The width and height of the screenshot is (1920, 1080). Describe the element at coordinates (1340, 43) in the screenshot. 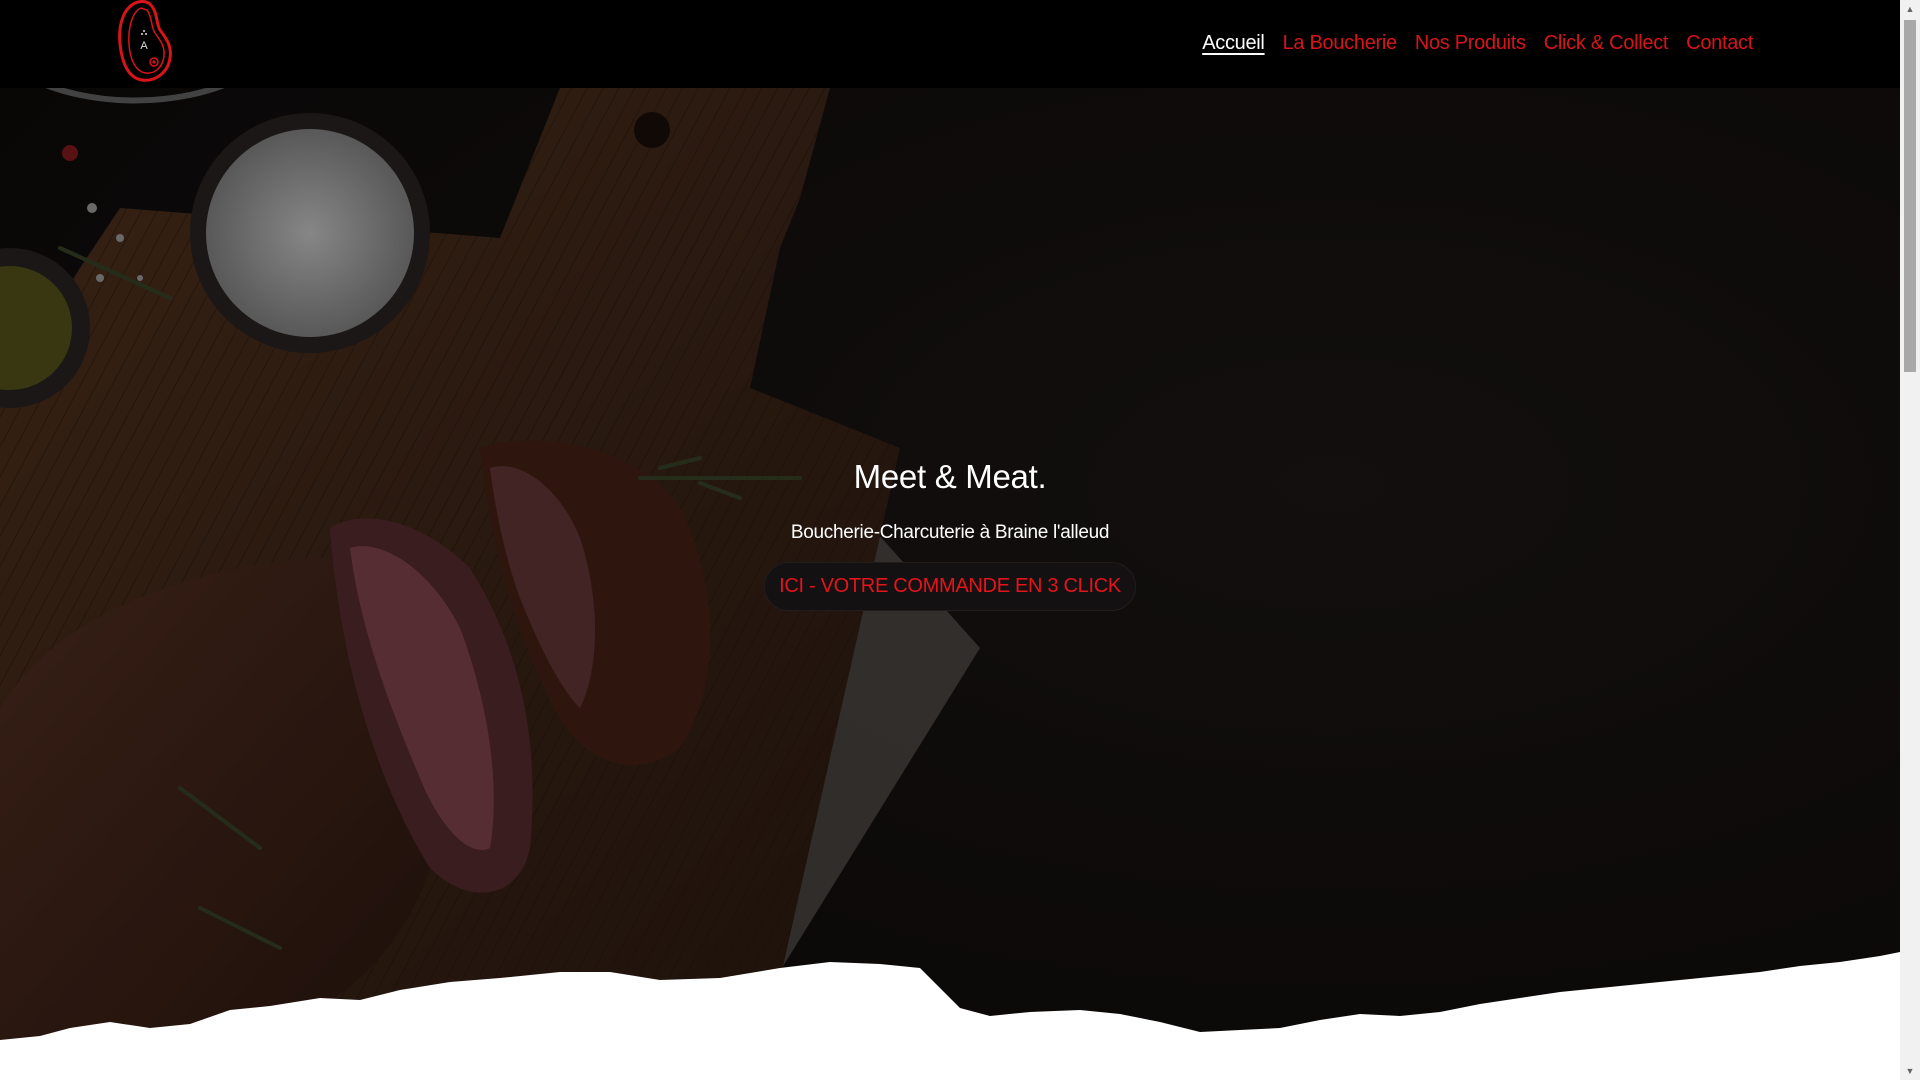

I see `nav-item-la-boucherie: La Boucherie` at that location.